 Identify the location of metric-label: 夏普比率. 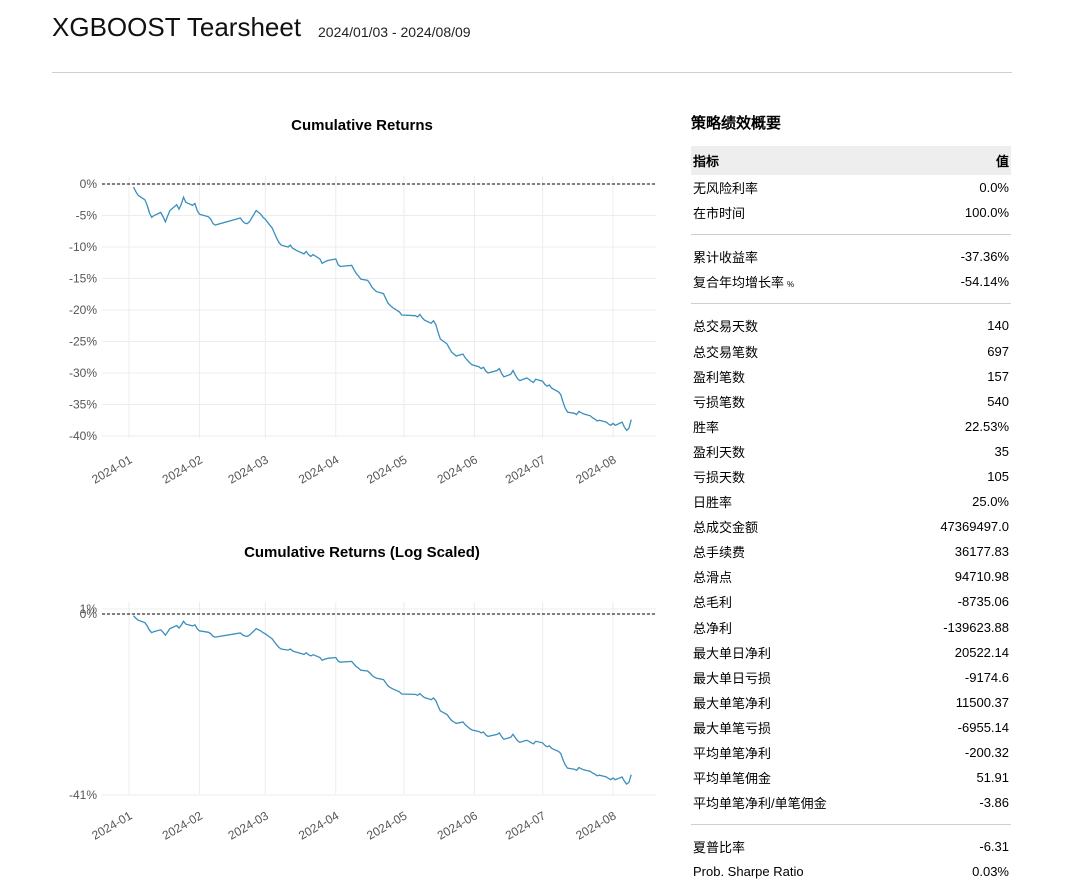
(719, 848).